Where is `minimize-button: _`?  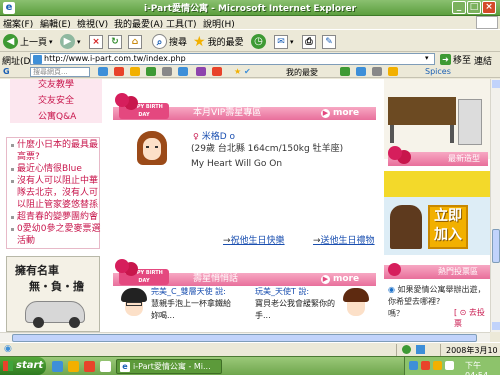 minimize-button: _ is located at coordinates (459, 7).